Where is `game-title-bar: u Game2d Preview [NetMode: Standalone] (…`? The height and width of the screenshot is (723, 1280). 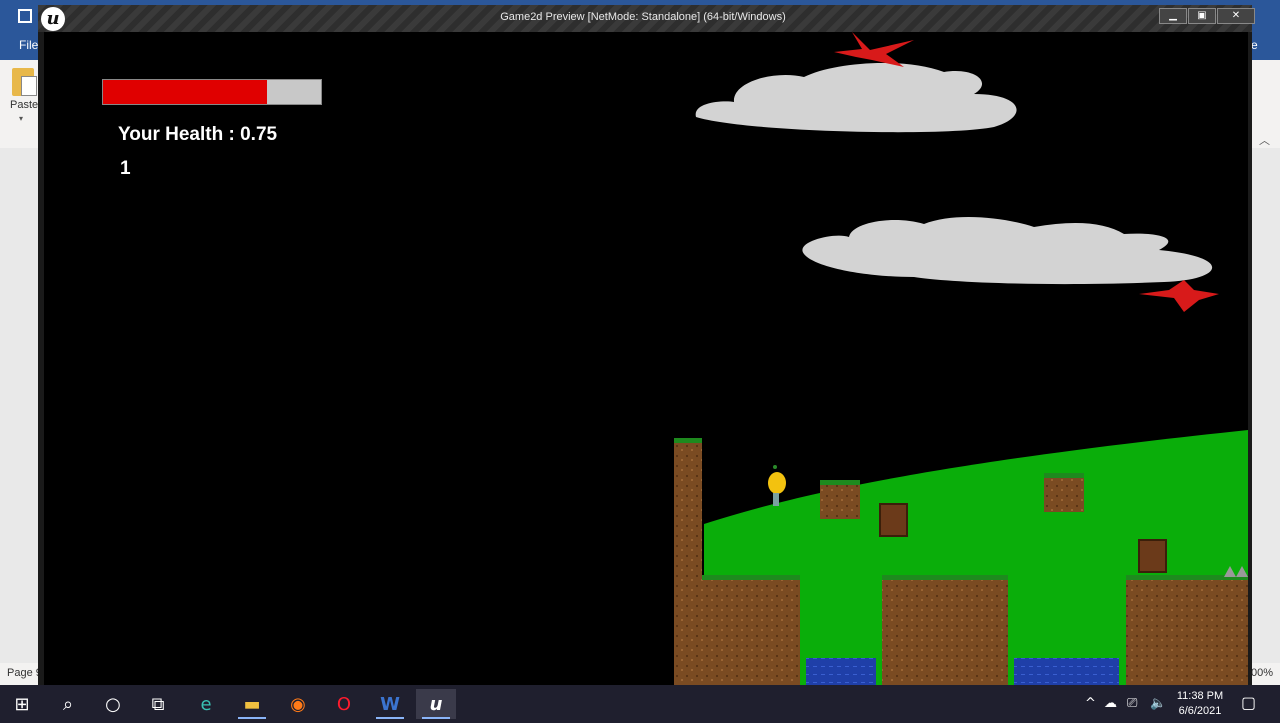
game-title-bar: u Game2d Preview [NetMode: Standalone] (… is located at coordinates (646, 18).